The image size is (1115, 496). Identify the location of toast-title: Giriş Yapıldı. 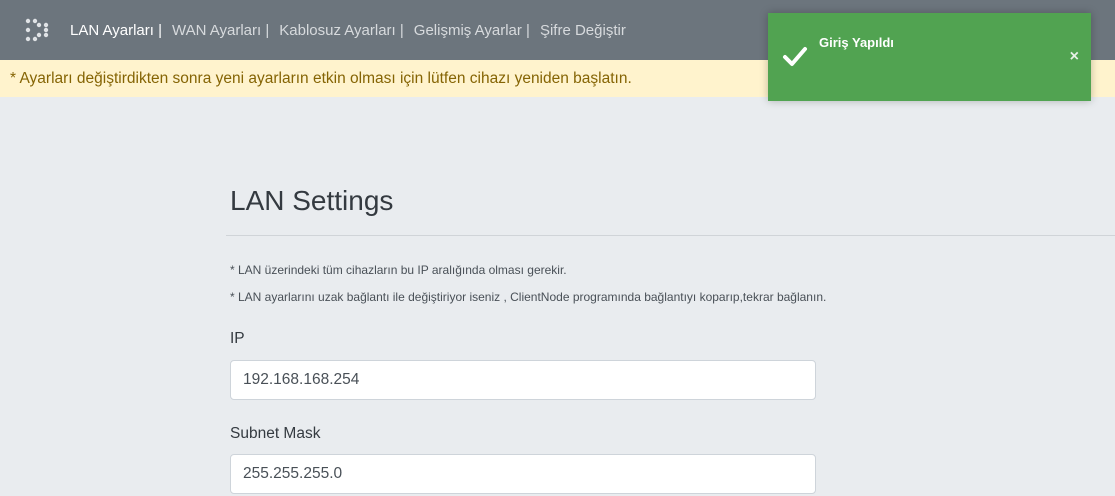
(856, 42).